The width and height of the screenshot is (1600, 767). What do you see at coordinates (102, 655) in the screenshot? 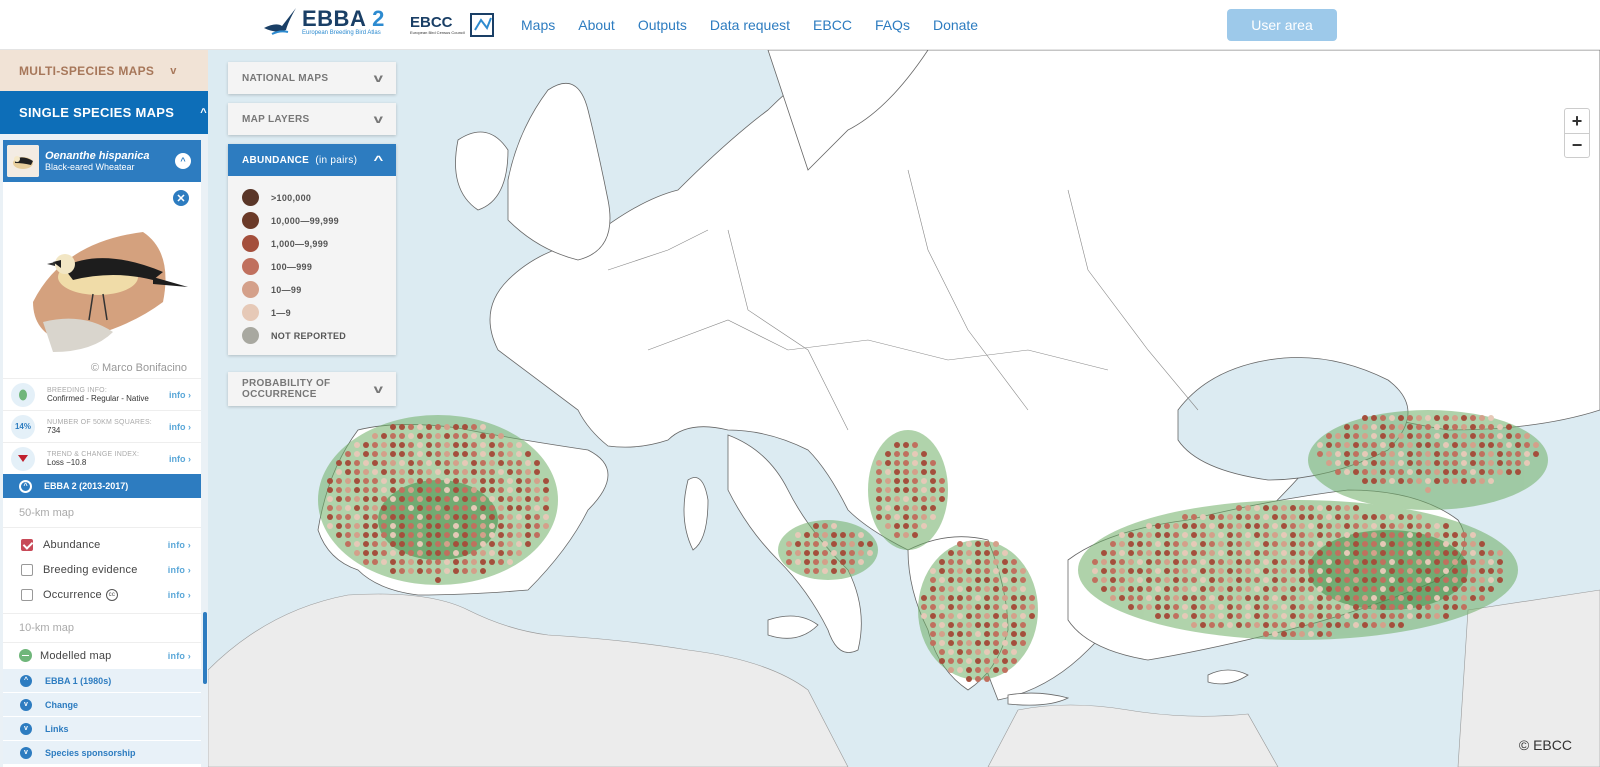
I see `modelled-map-option: Modelled map info ›` at bounding box center [102, 655].